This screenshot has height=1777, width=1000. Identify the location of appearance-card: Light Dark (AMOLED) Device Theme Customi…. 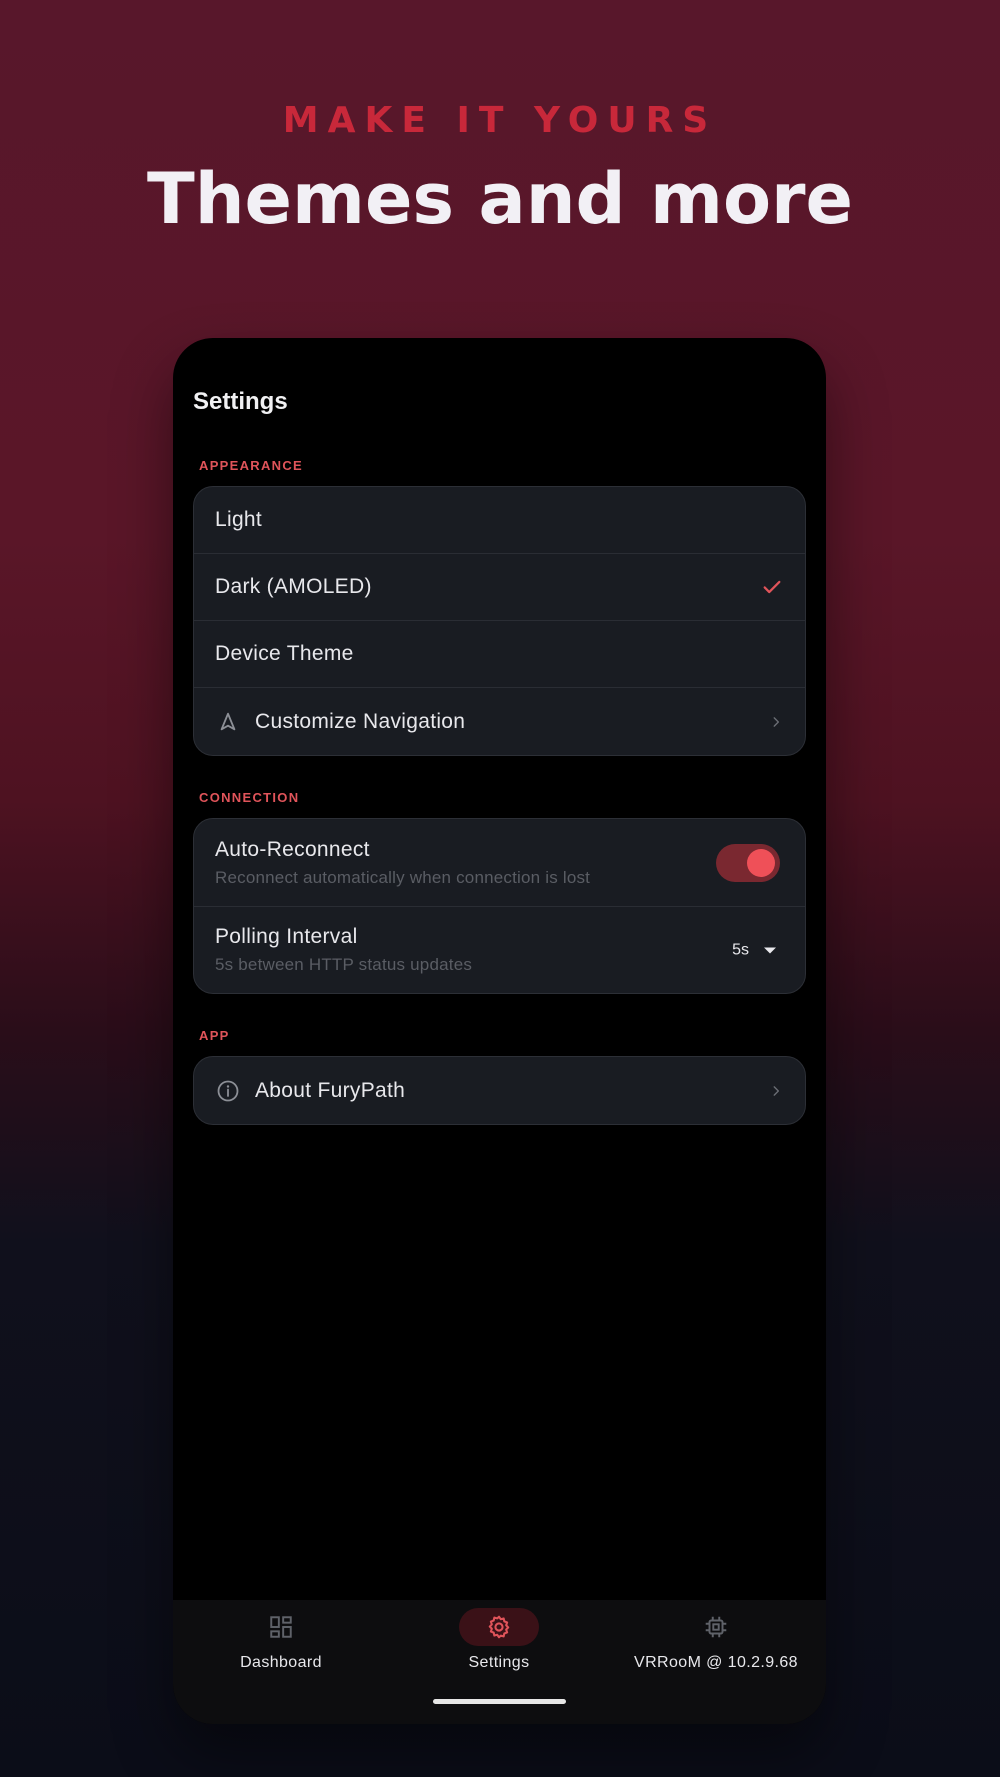
(499, 621).